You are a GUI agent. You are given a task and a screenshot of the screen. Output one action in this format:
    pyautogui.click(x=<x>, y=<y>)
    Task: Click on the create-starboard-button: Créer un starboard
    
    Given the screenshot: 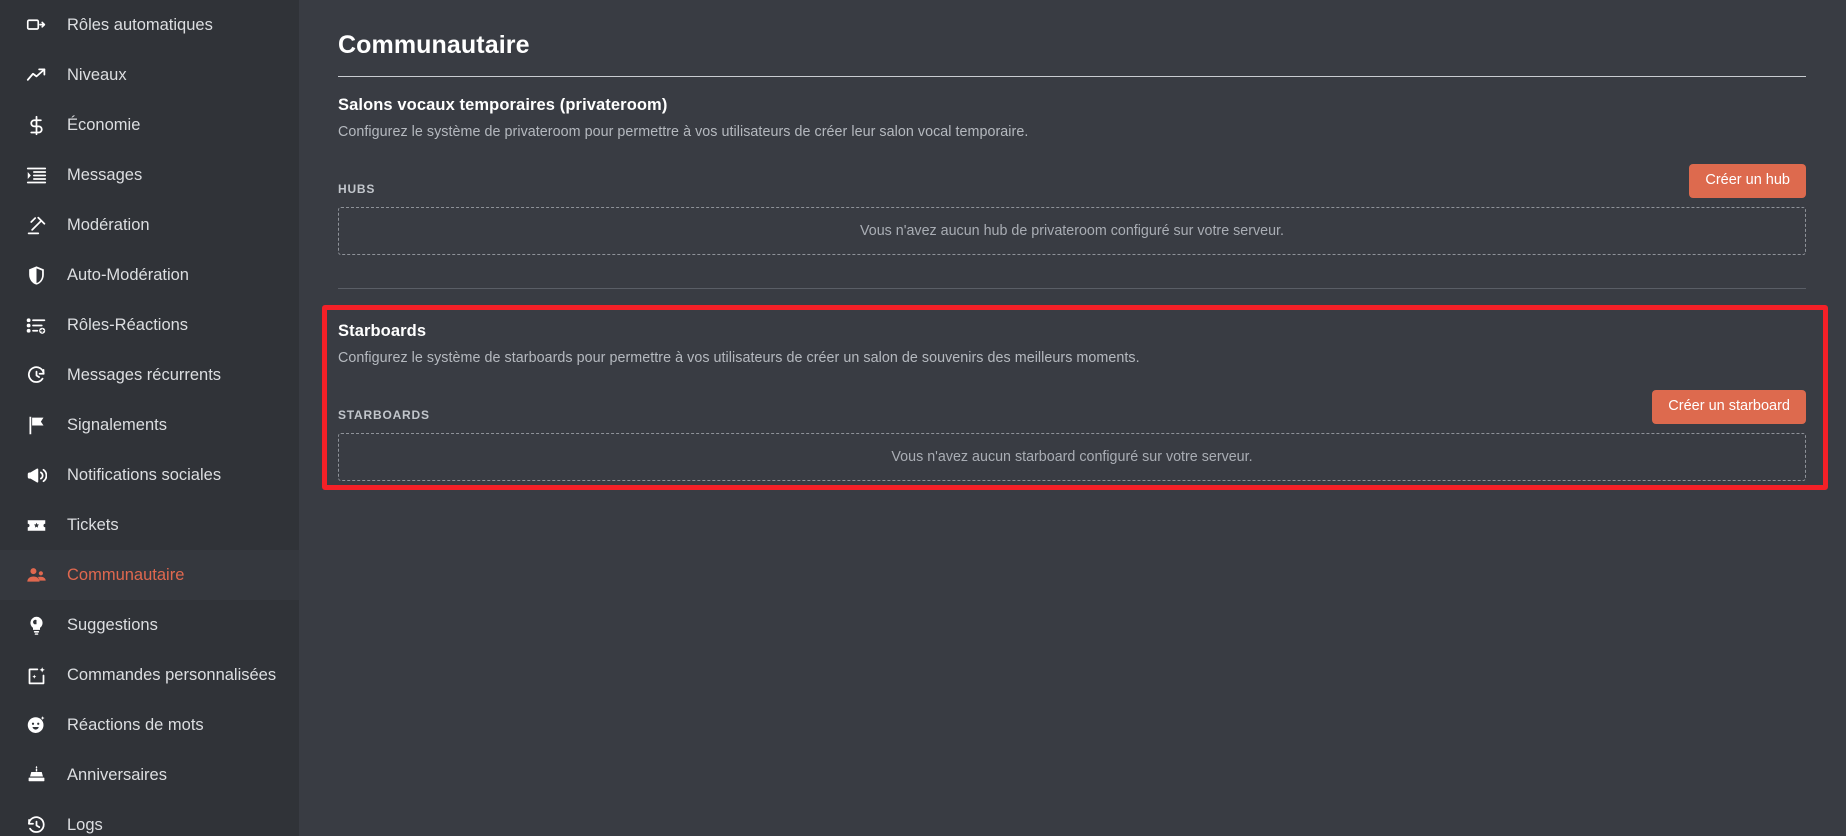 What is the action you would take?
    pyautogui.click(x=1729, y=406)
    